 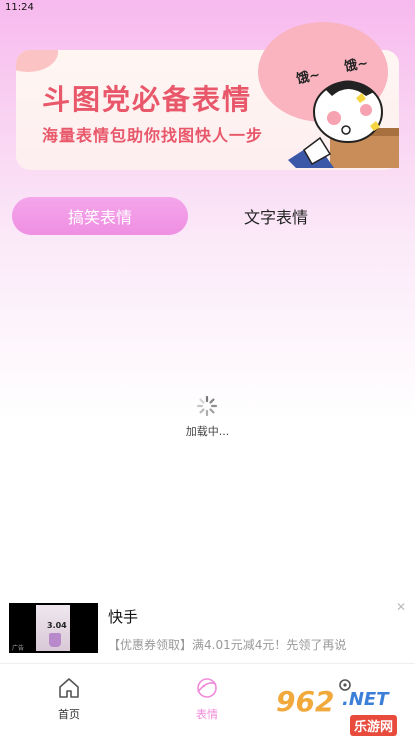 I want to click on ad-product-image, so click(x=55, y=640).